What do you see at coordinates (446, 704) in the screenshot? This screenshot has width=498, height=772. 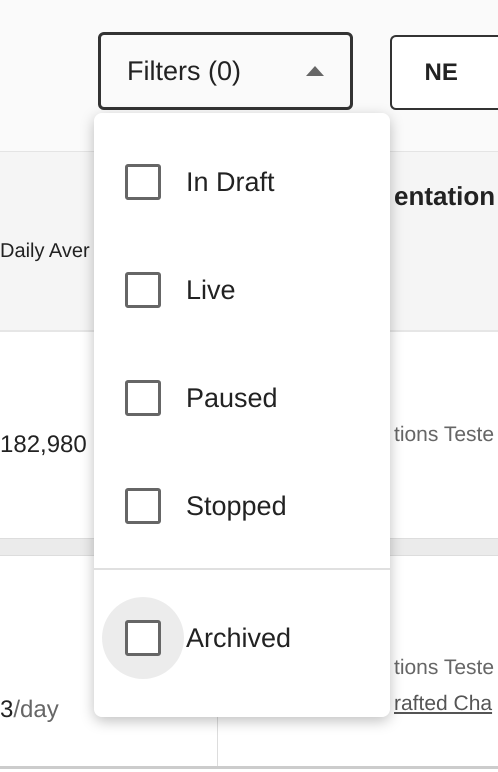 I see `table-link: rafted Cha` at bounding box center [446, 704].